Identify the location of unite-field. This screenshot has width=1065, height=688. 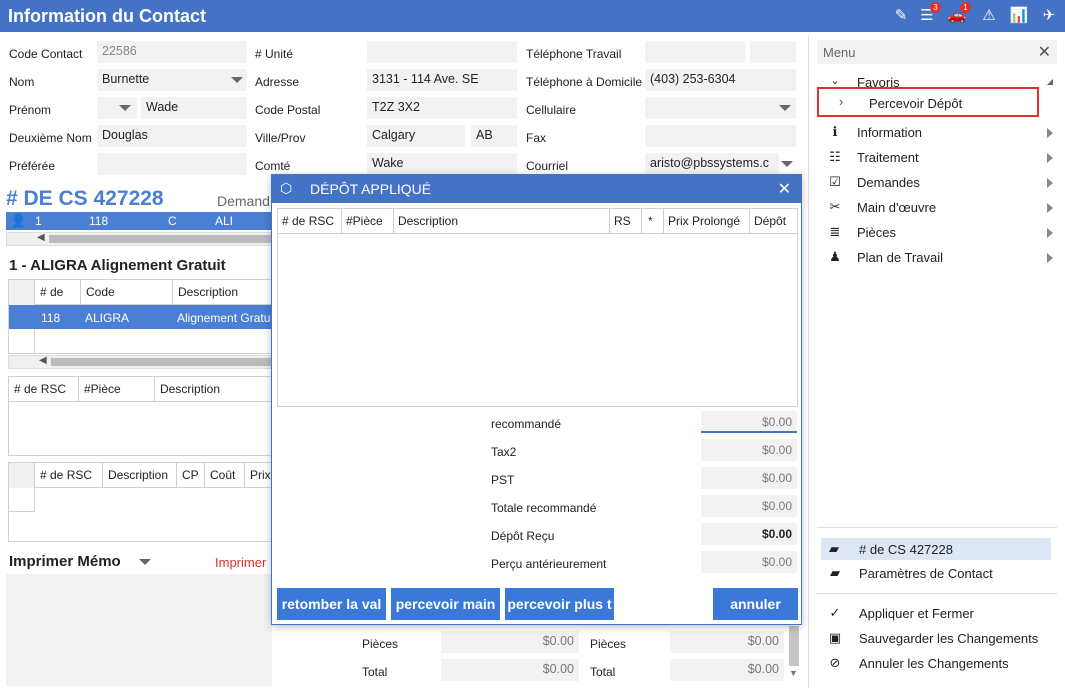
(442, 52).